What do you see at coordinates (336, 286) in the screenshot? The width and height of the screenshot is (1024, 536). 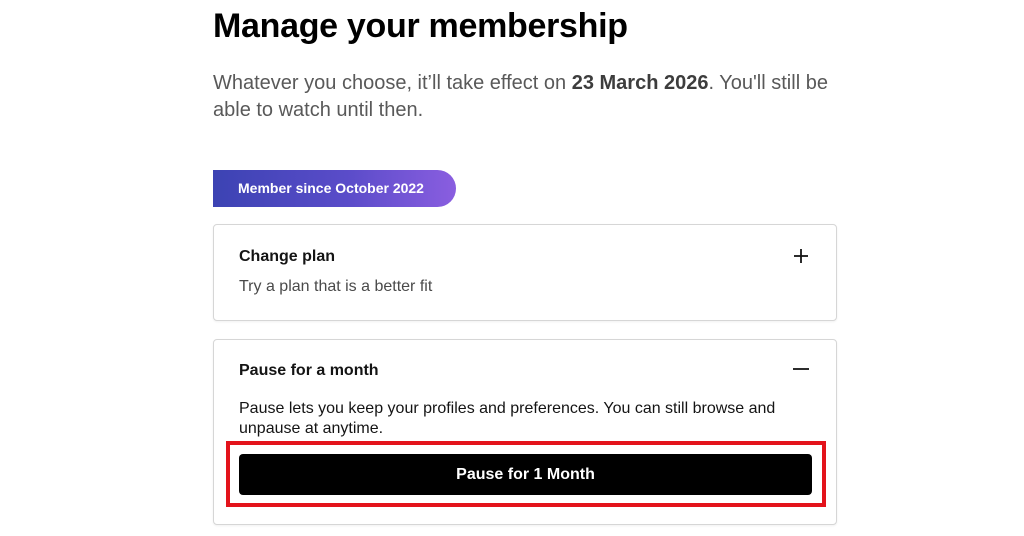 I see `change-plan-description: Try a plan that is a better fit` at bounding box center [336, 286].